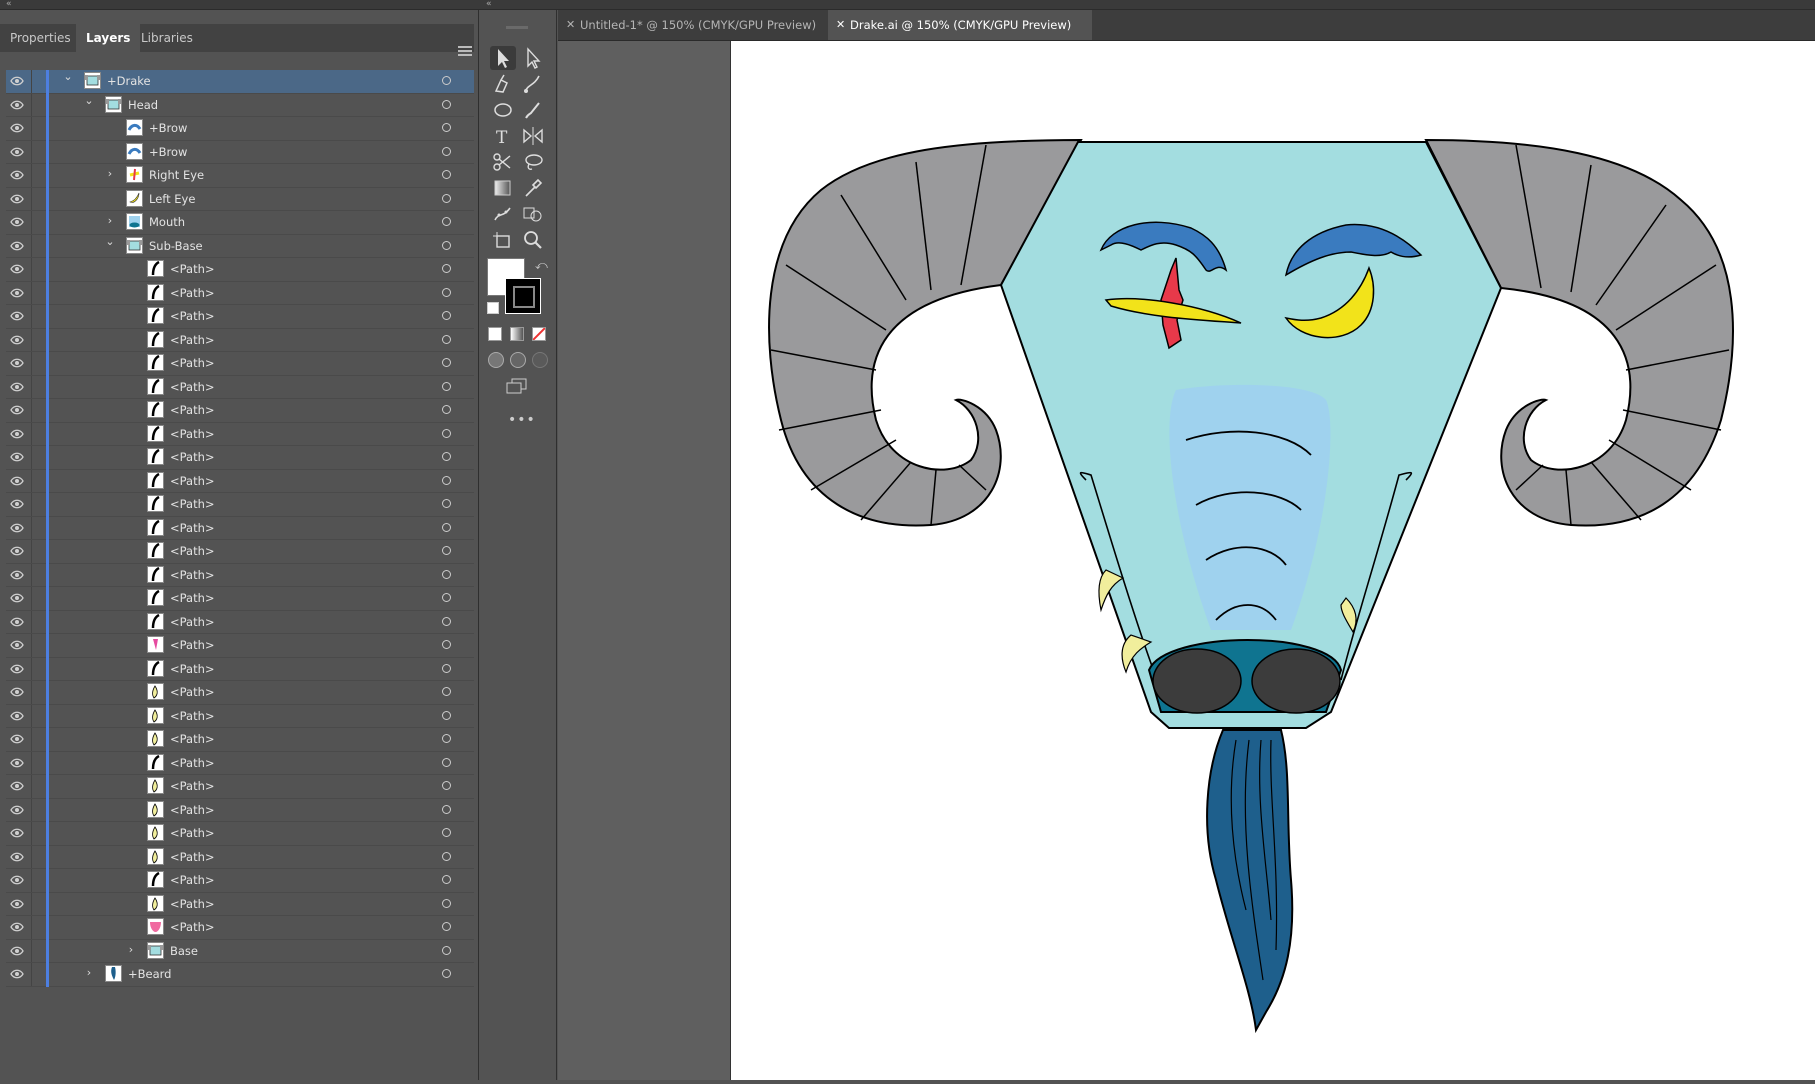  What do you see at coordinates (533, 84) in the screenshot?
I see `curvature-tool` at bounding box center [533, 84].